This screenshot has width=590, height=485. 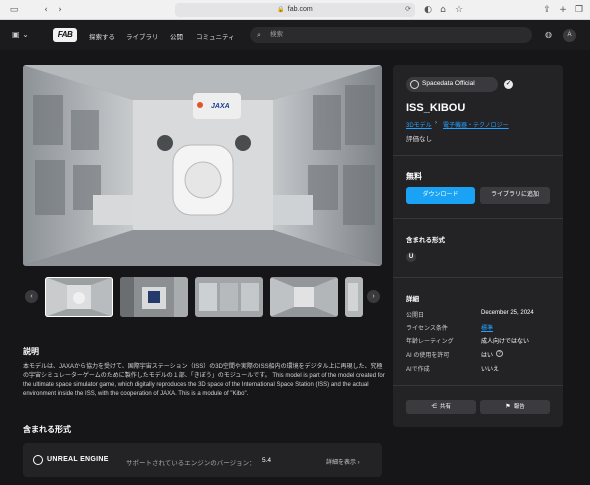 I want to click on engine-version-label: サポートされているエンジンのバージョン：, so click(x=191, y=463).